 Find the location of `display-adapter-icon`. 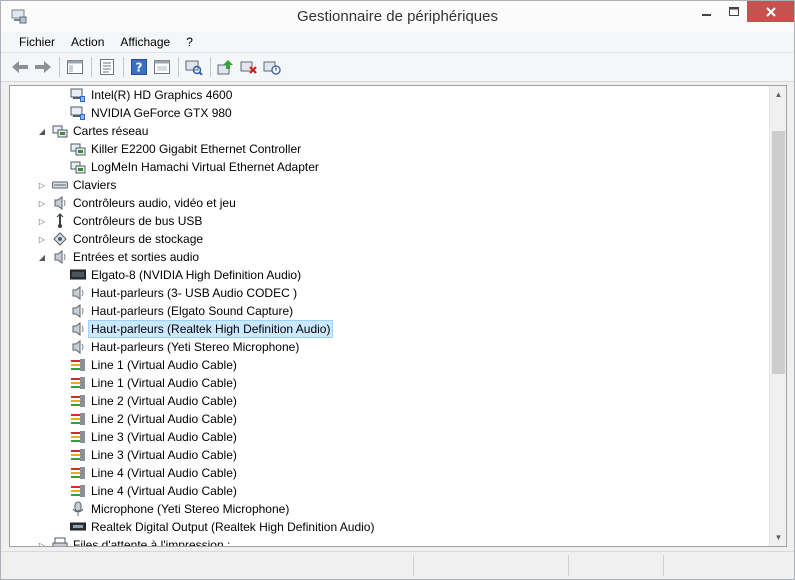

display-adapter-icon is located at coordinates (78, 95).